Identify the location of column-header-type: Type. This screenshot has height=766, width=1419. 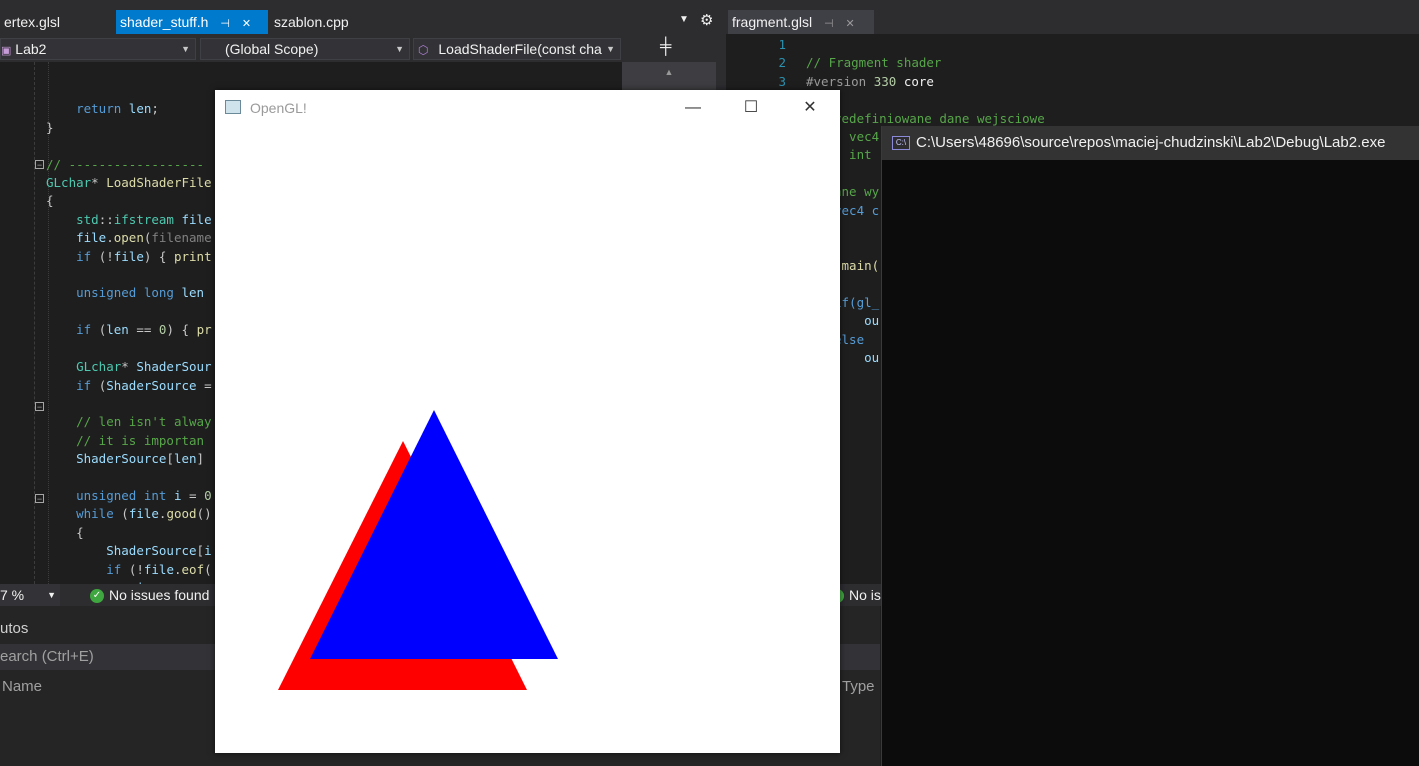
(858, 686).